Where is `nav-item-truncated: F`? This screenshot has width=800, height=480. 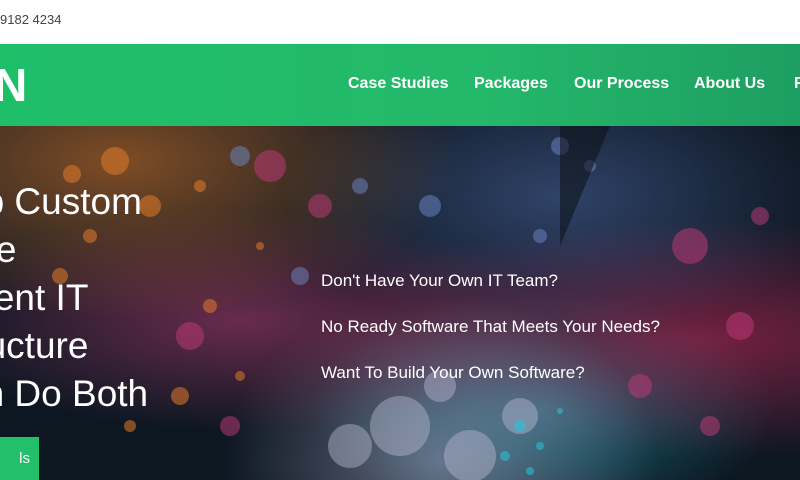 nav-item-truncated: F is located at coordinates (797, 84).